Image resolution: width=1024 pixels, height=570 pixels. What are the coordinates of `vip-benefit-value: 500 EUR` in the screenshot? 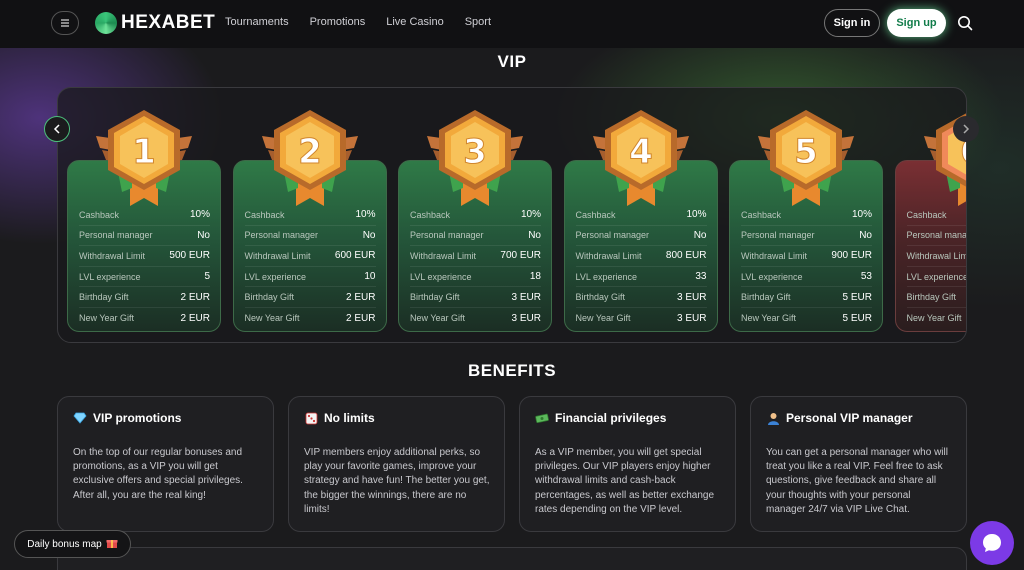 It's located at (189, 256).